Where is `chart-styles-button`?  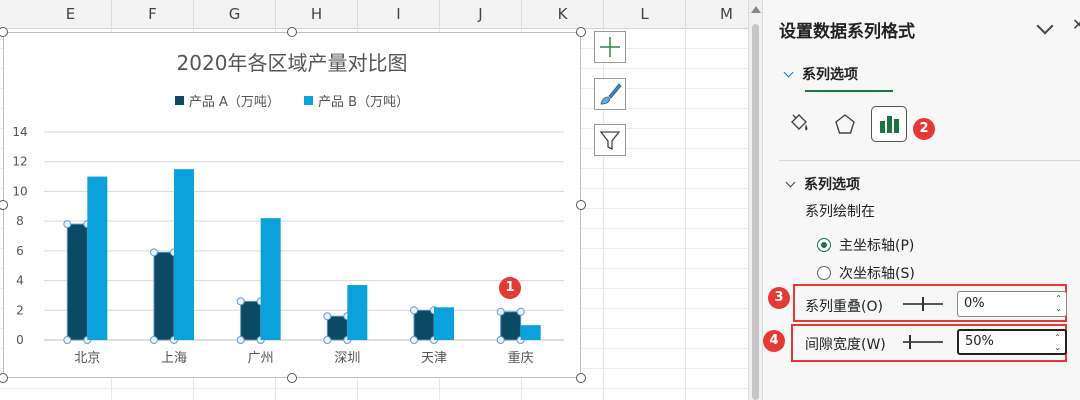 chart-styles-button is located at coordinates (610, 94).